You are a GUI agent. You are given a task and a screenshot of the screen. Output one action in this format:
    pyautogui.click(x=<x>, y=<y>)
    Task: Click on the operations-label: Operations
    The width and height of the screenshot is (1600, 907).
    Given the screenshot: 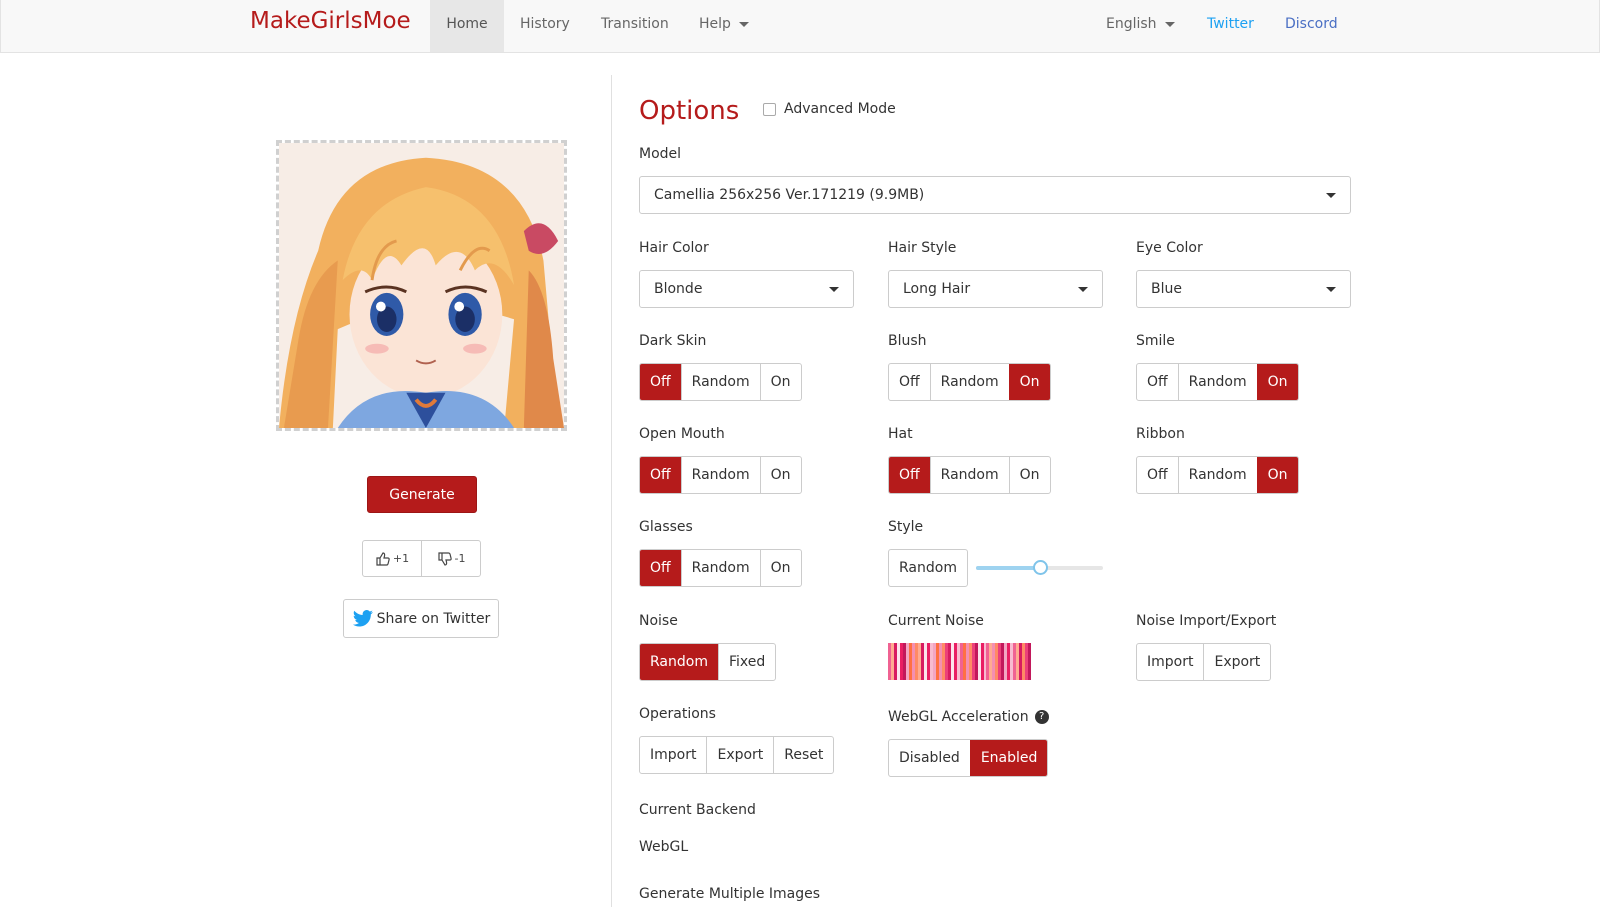 What is the action you would take?
    pyautogui.click(x=677, y=714)
    